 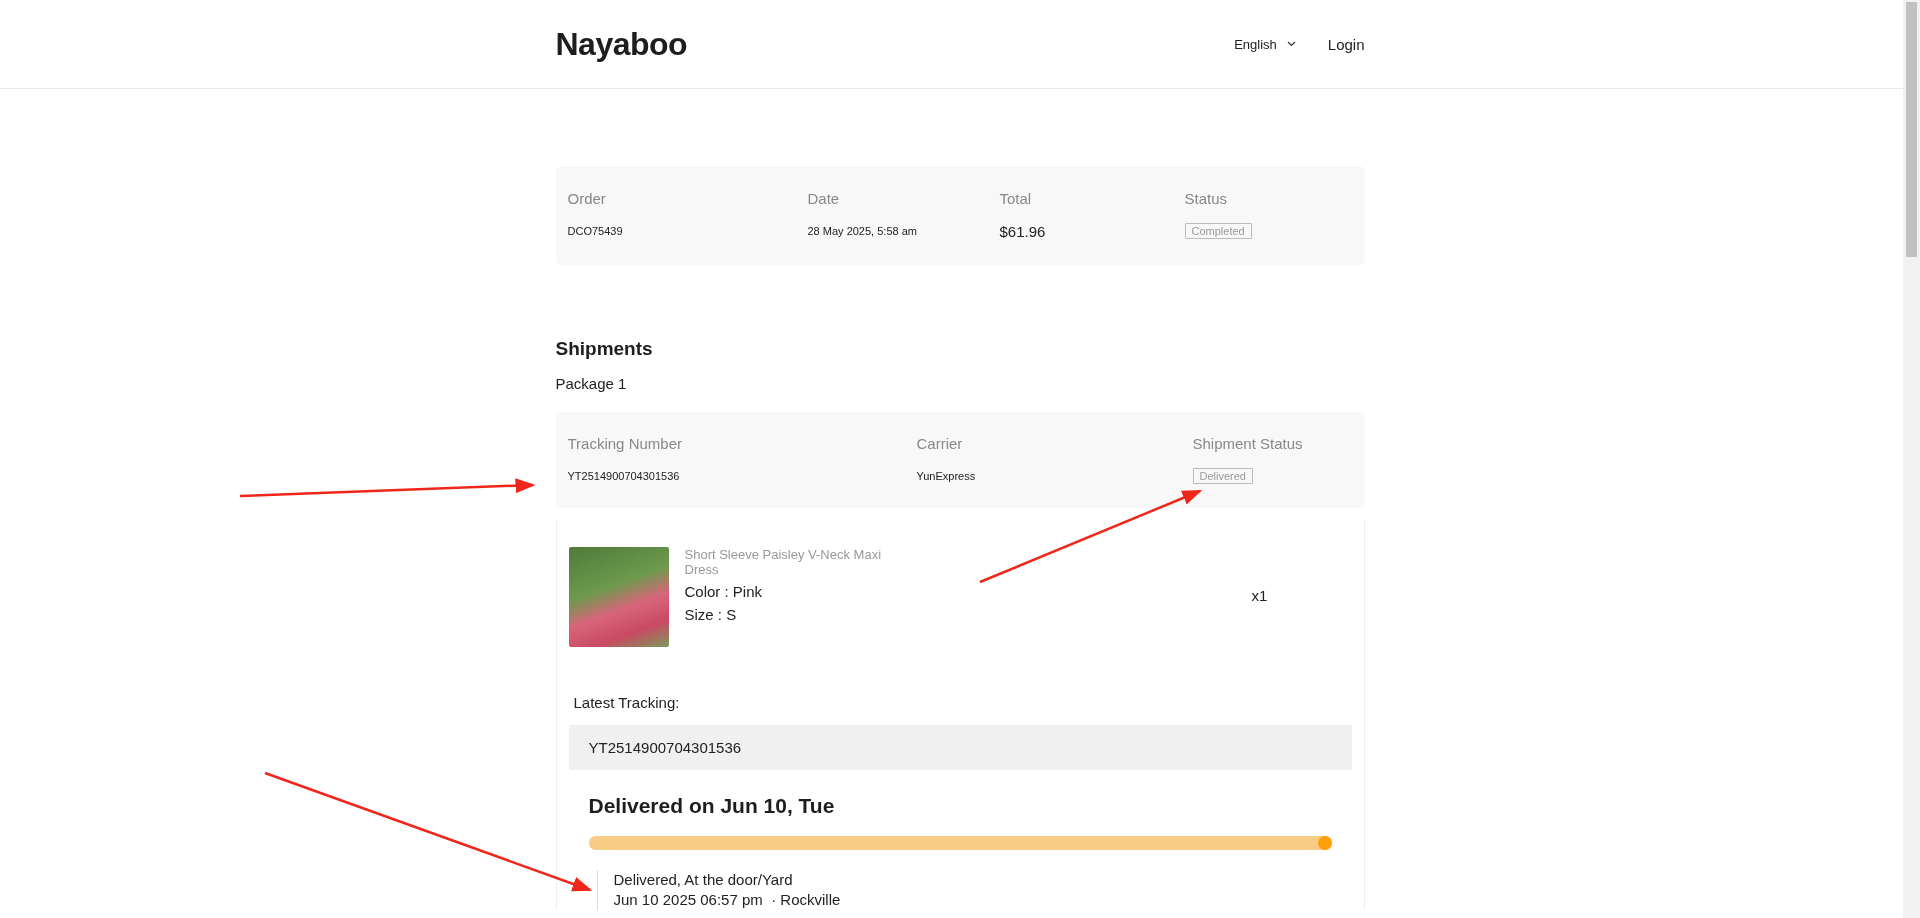 I want to click on column-header: Carrier, so click(x=940, y=444).